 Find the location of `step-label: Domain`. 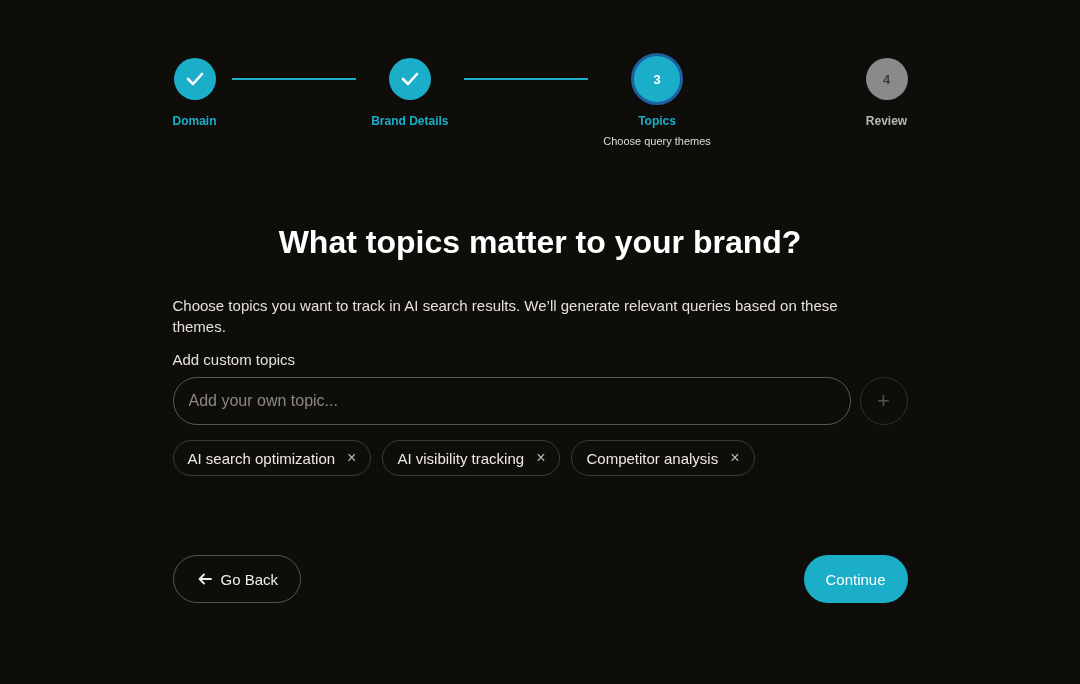

step-label: Domain is located at coordinates (194, 121).